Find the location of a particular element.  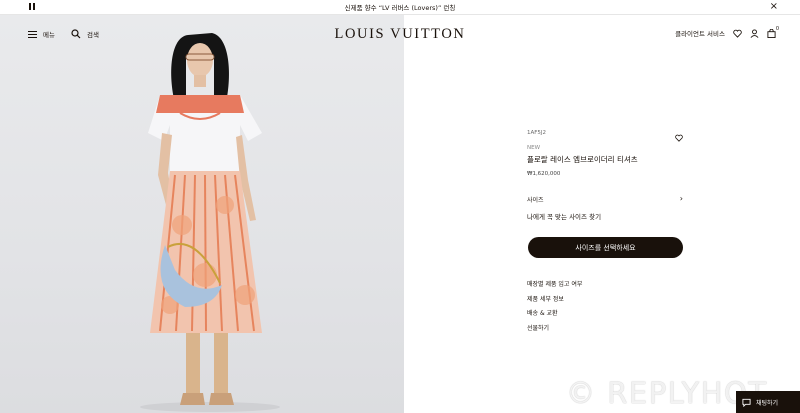

product-sku: 1AF5J2 is located at coordinates (537, 133).